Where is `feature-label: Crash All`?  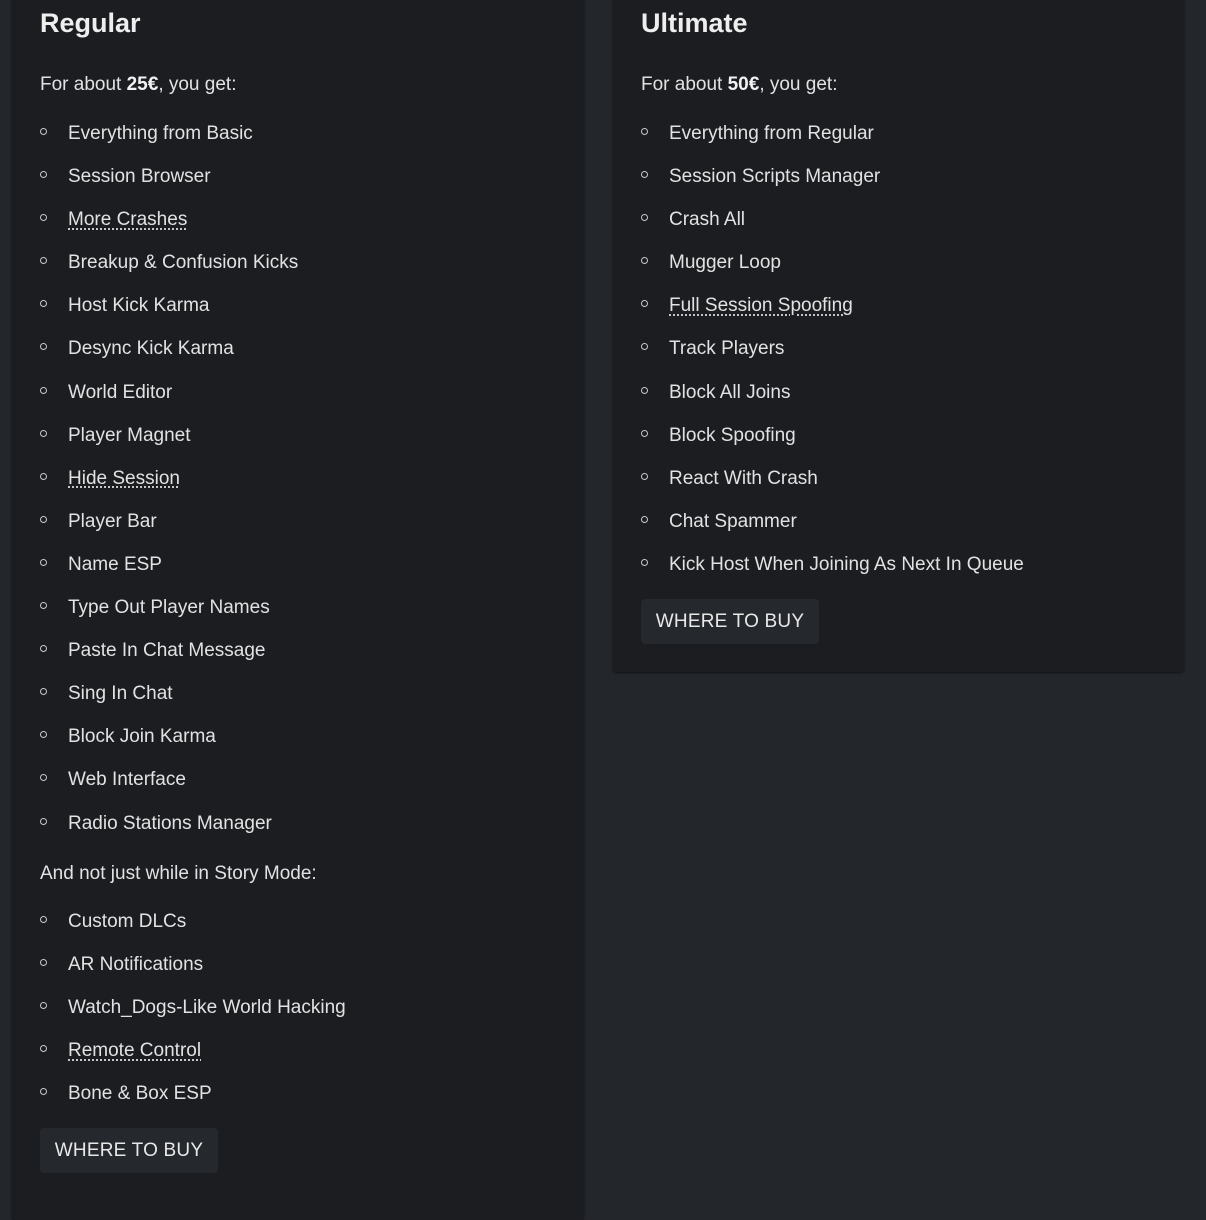
feature-label: Crash All is located at coordinates (707, 220).